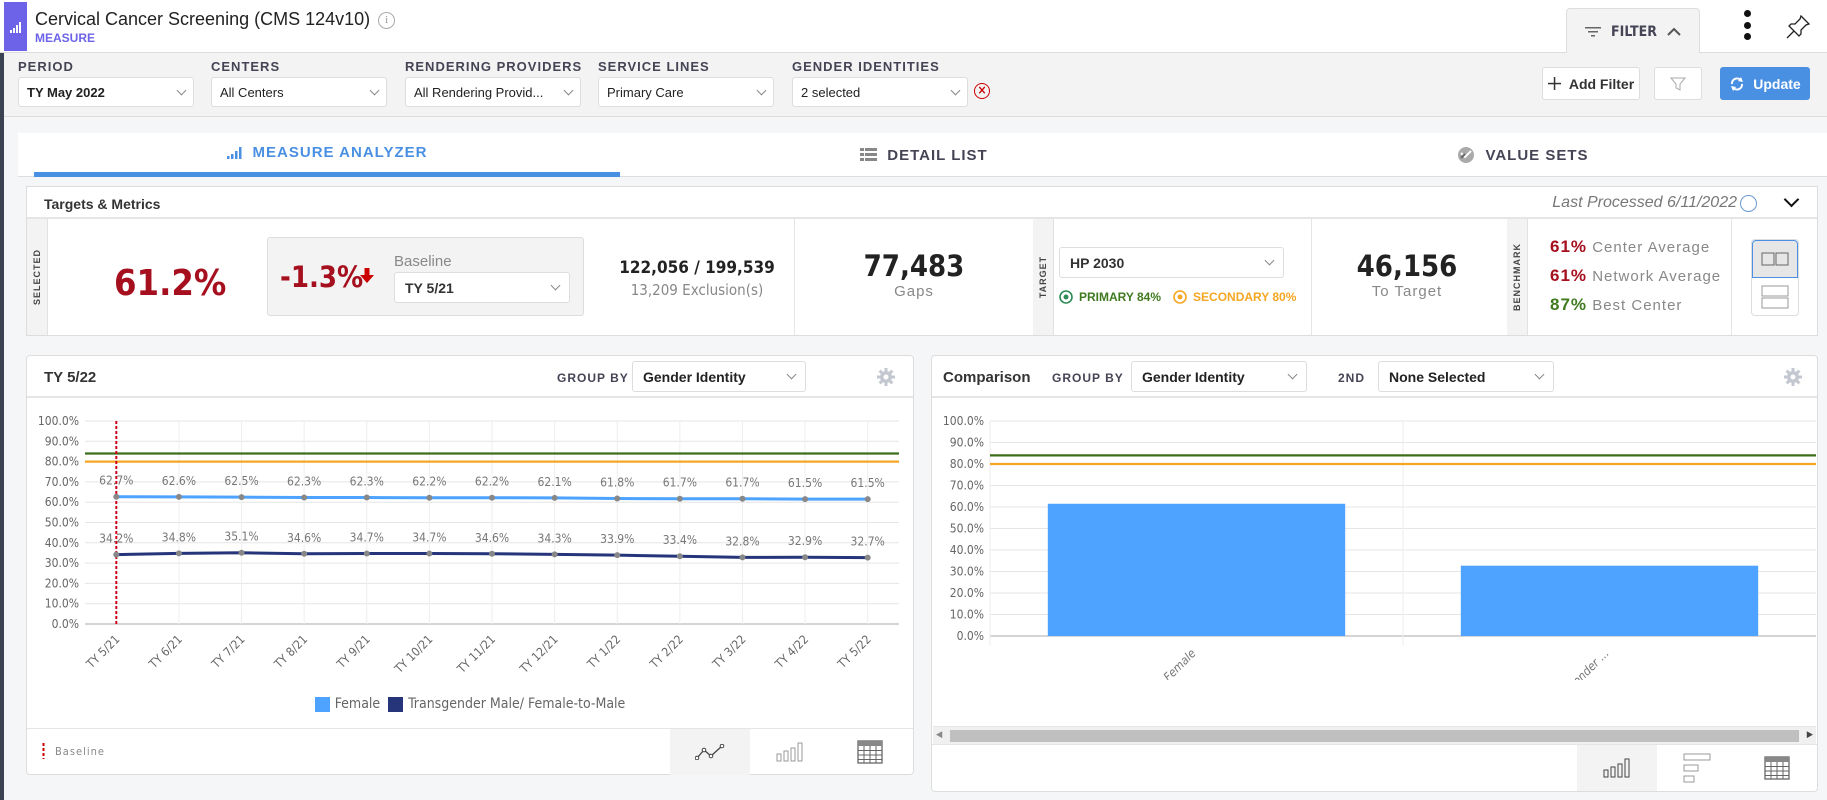 The height and width of the screenshot is (800, 1827). I want to click on benchmark-network-average: 61% Network Average, so click(1635, 280).